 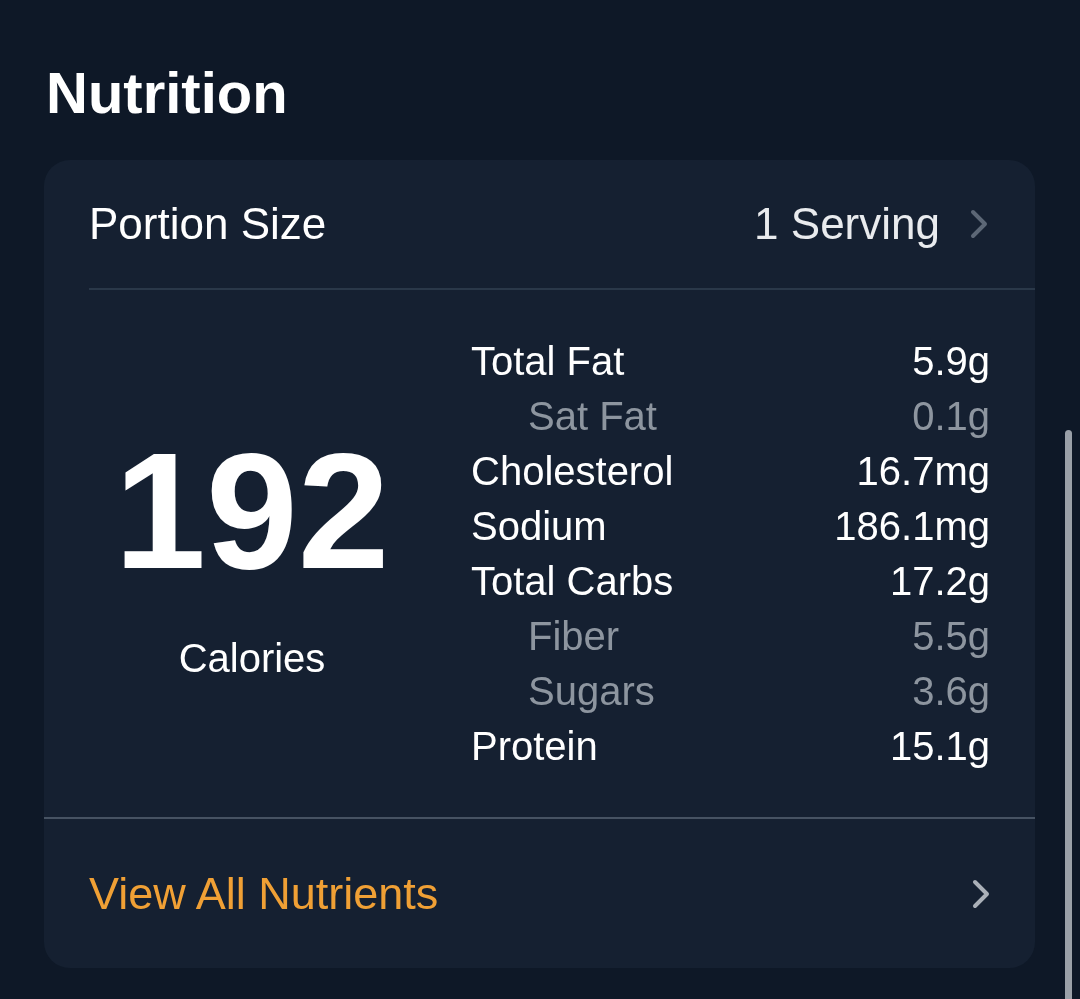 I want to click on calorie-count: 192, so click(x=252, y=510).